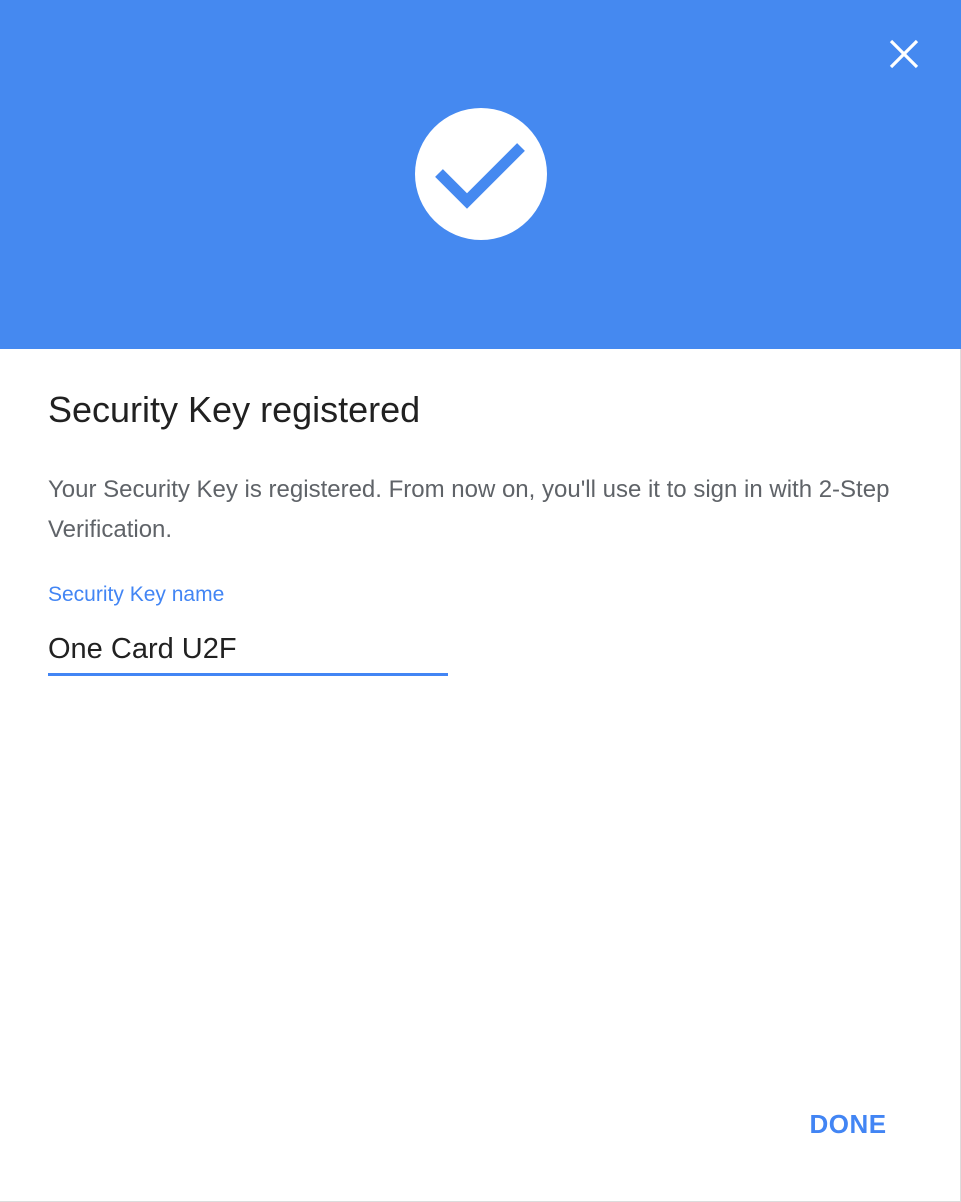 The width and height of the screenshot is (961, 1202). Describe the element at coordinates (848, 1124) in the screenshot. I see `done-button: DONE` at that location.